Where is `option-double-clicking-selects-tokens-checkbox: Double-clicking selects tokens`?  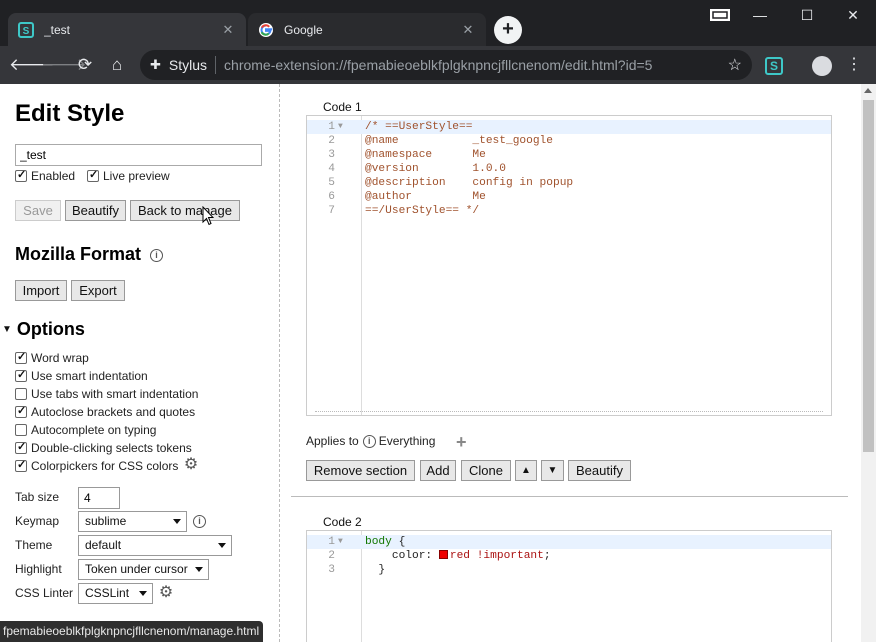 option-double-clicking-selects-tokens-checkbox: Double-clicking selects tokens is located at coordinates (103, 447).